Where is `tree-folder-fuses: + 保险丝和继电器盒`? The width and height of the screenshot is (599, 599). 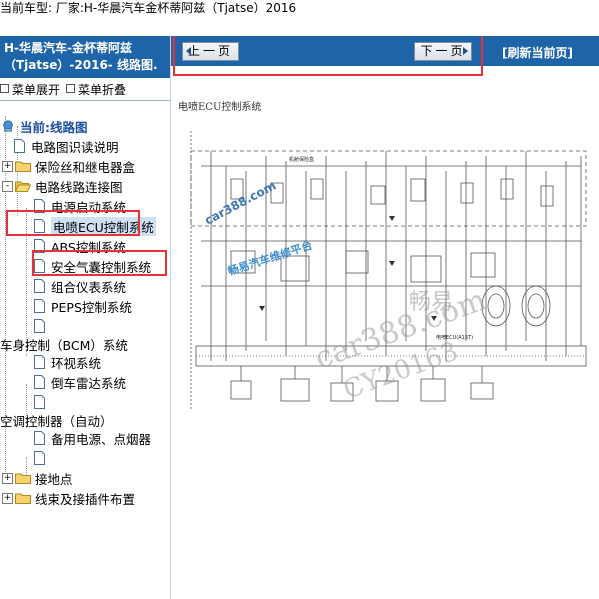
tree-folder-fuses: + 保险丝和继电器盒 is located at coordinates (68, 166).